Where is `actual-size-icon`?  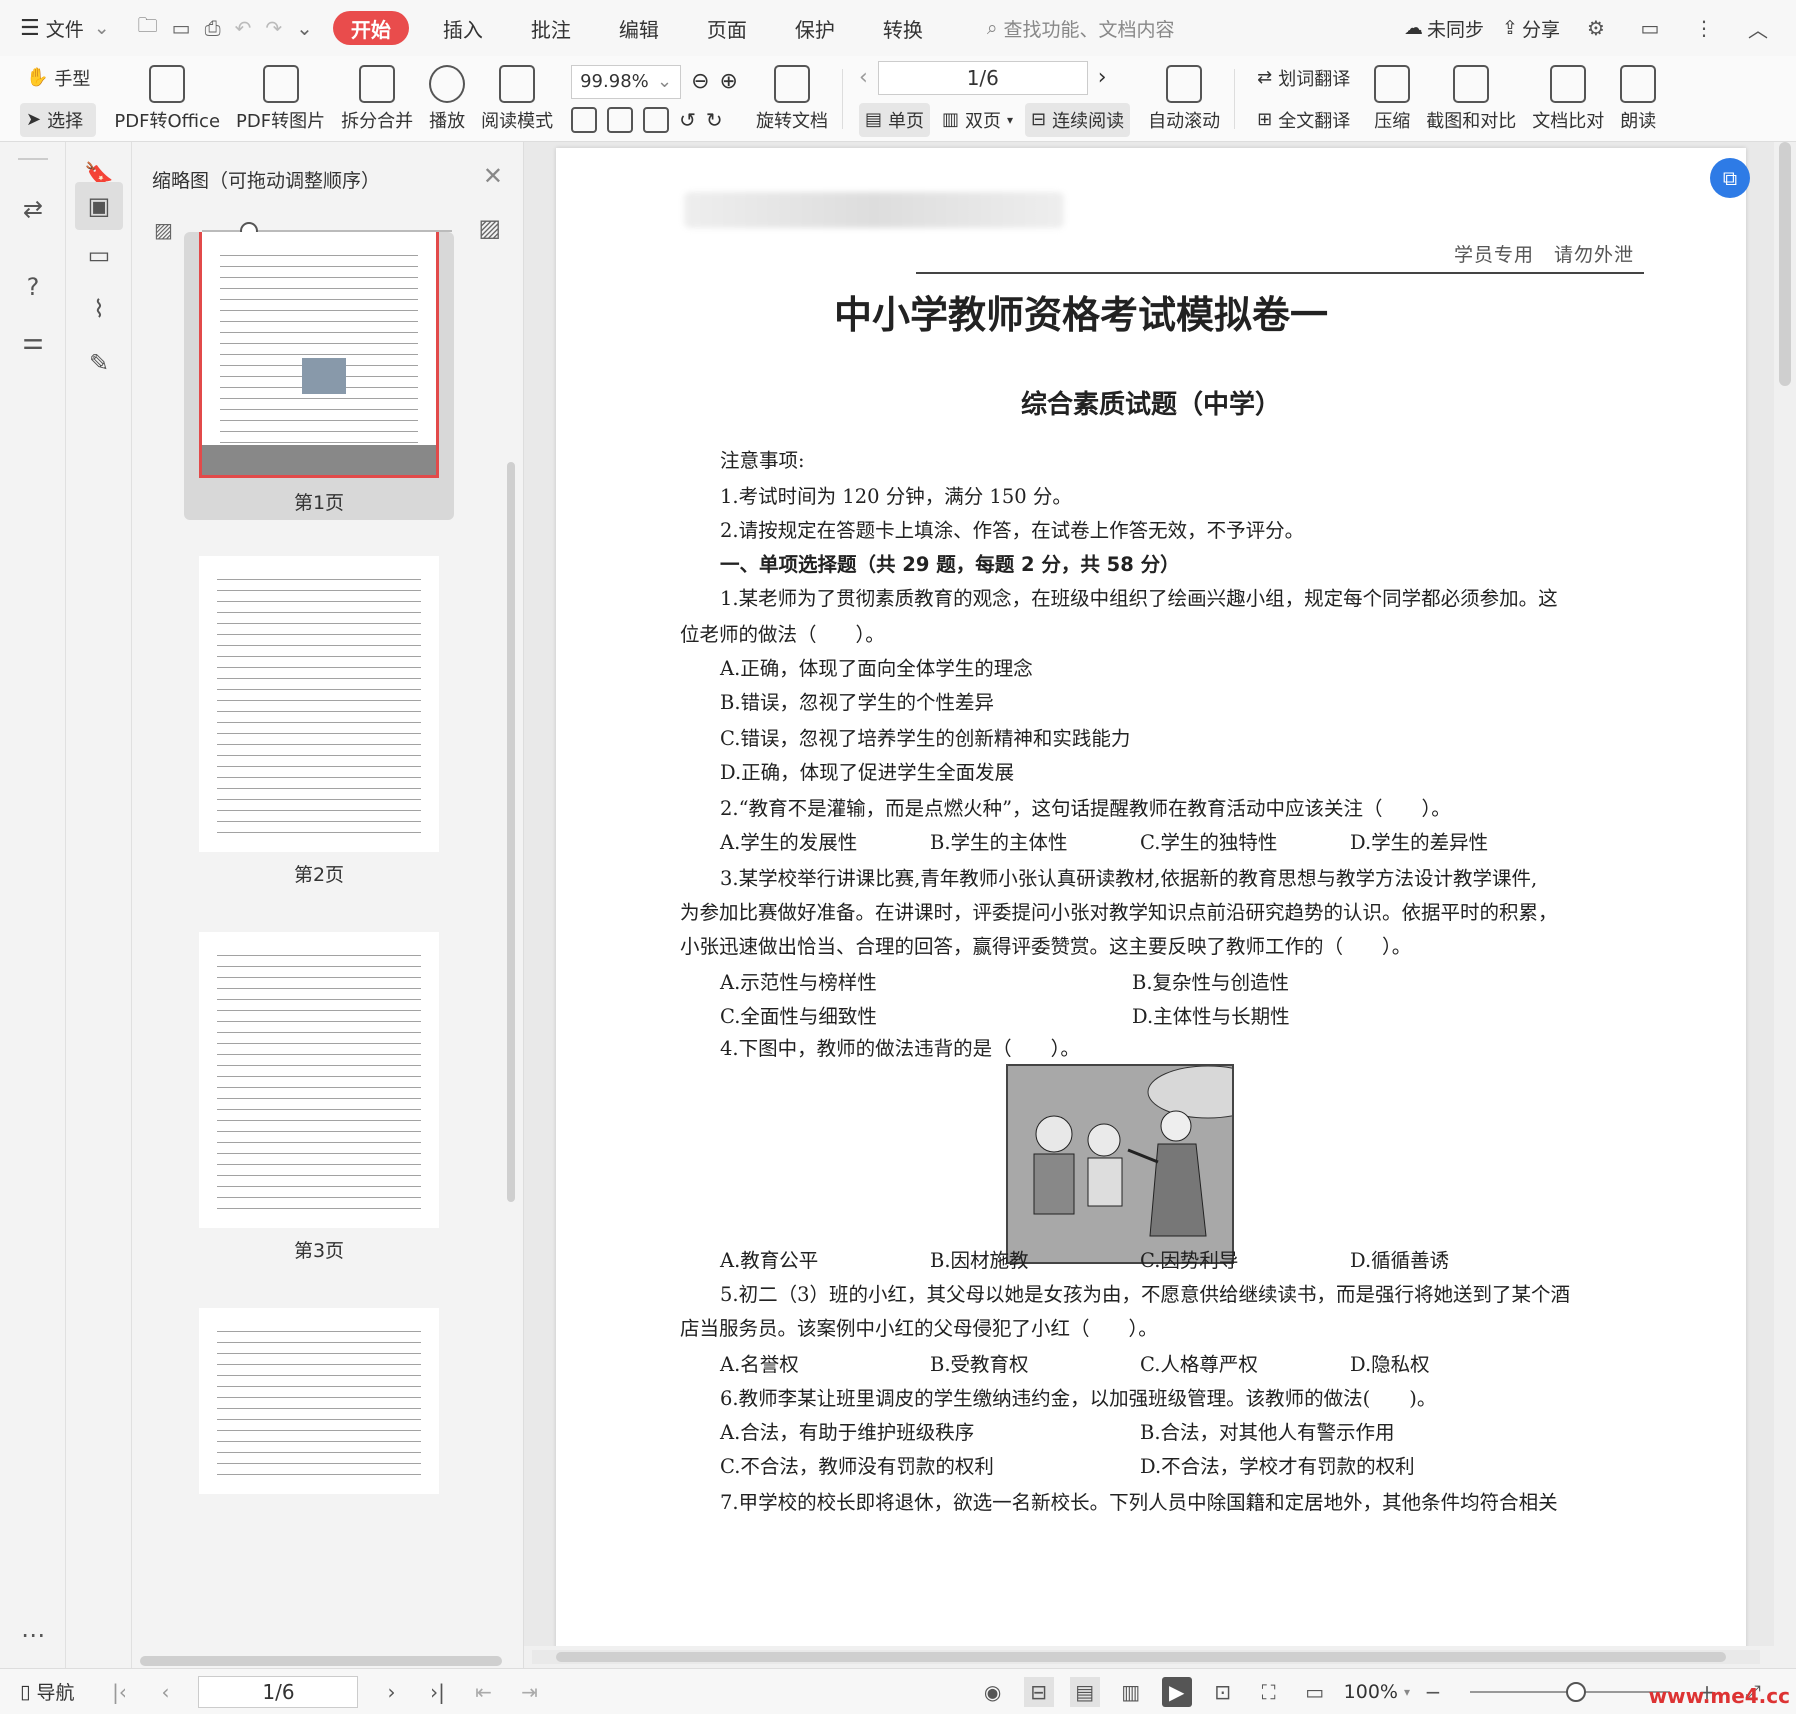 actual-size-icon is located at coordinates (584, 119).